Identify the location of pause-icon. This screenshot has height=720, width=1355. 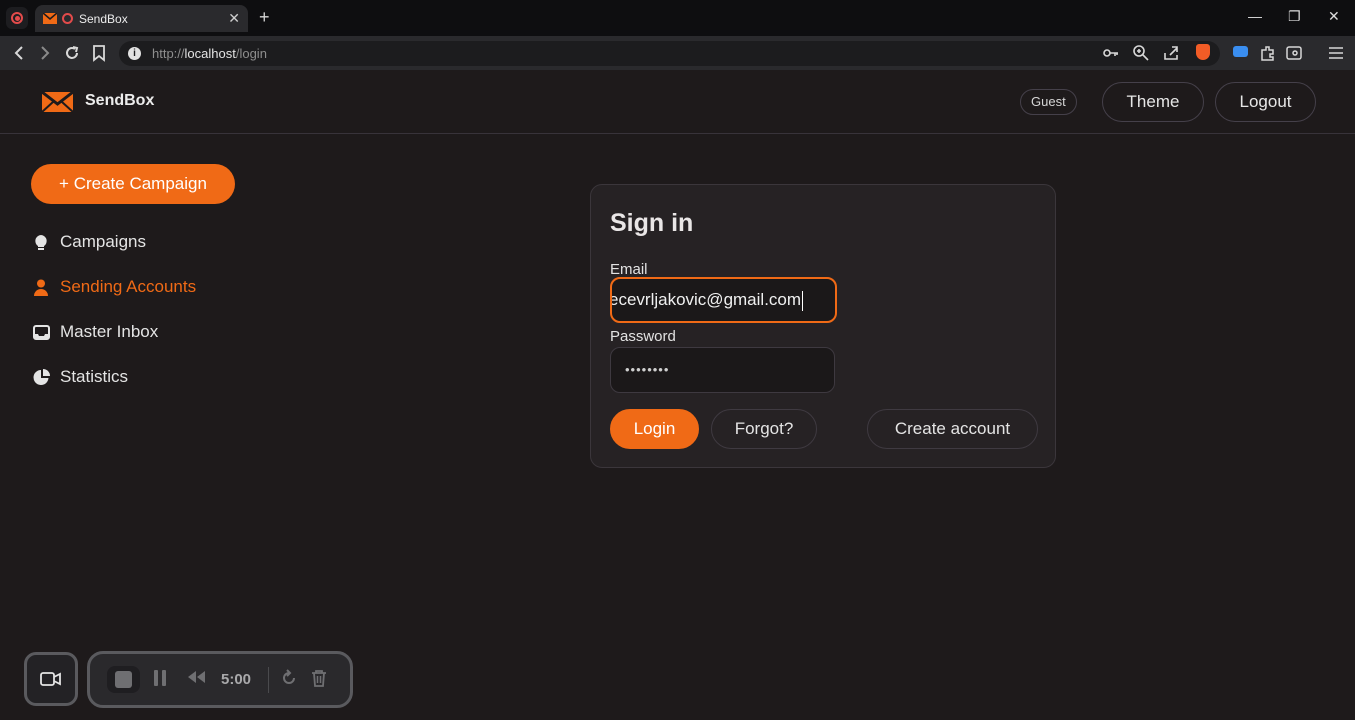
(160, 678).